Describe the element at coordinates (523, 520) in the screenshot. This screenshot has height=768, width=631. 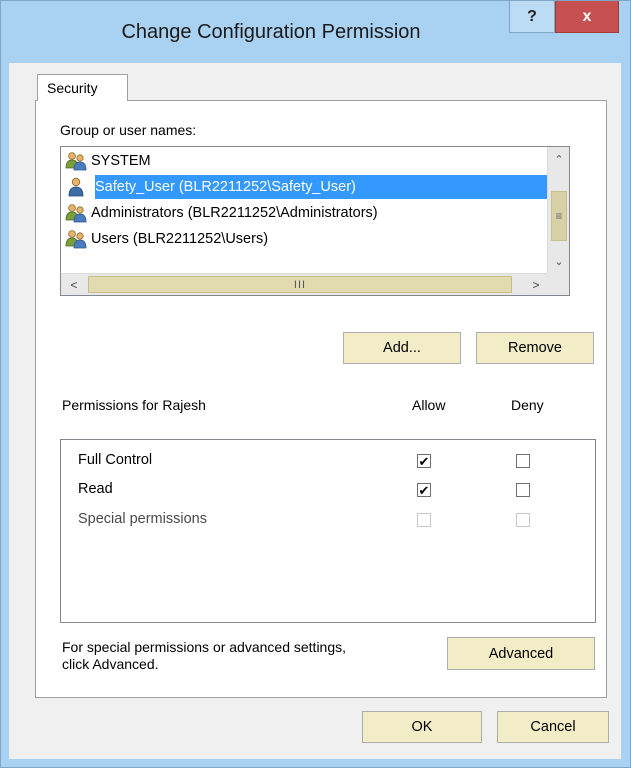
I see `special-permissions-deny-checkbox` at that location.